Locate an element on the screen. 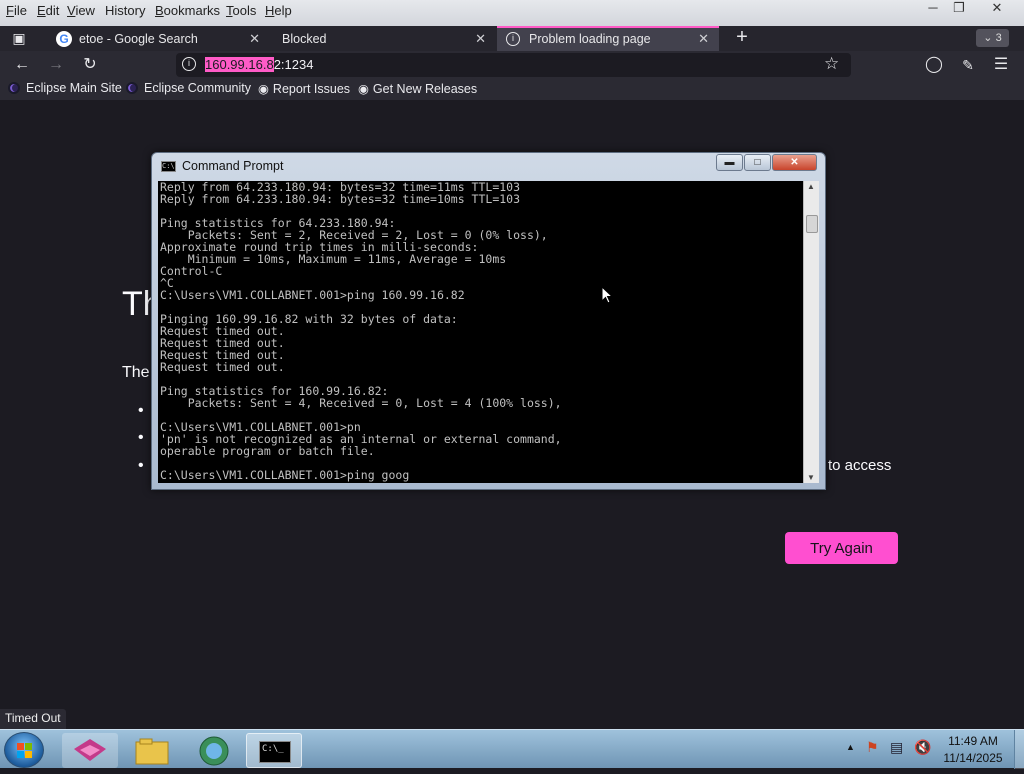  site-info-icon: i is located at coordinates (189, 64).